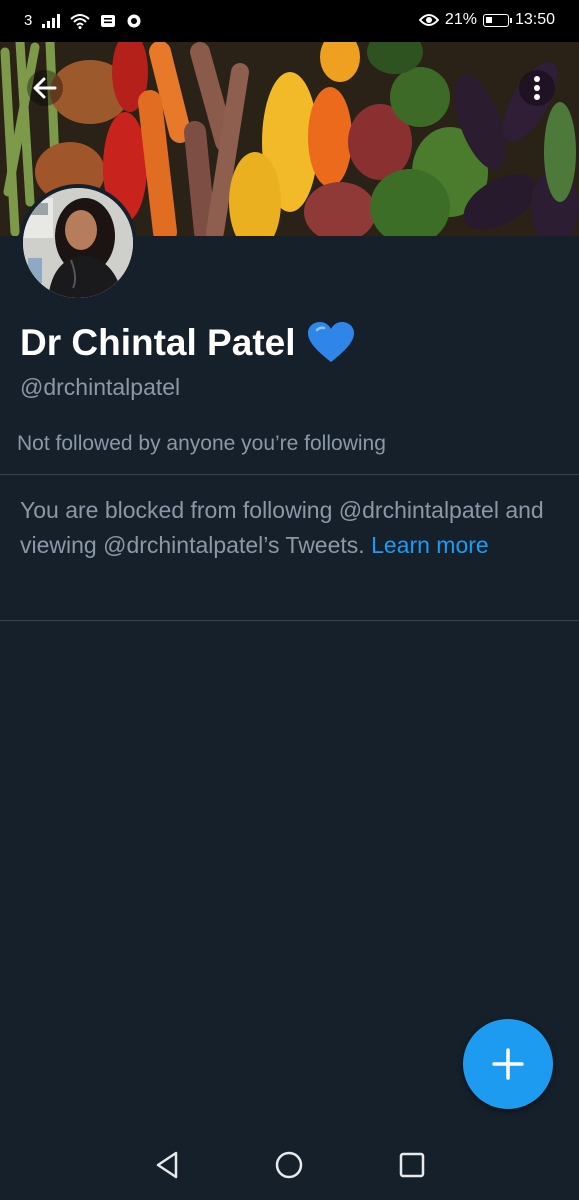 The height and width of the screenshot is (1200, 579). I want to click on wifi-icon, so click(80, 21).